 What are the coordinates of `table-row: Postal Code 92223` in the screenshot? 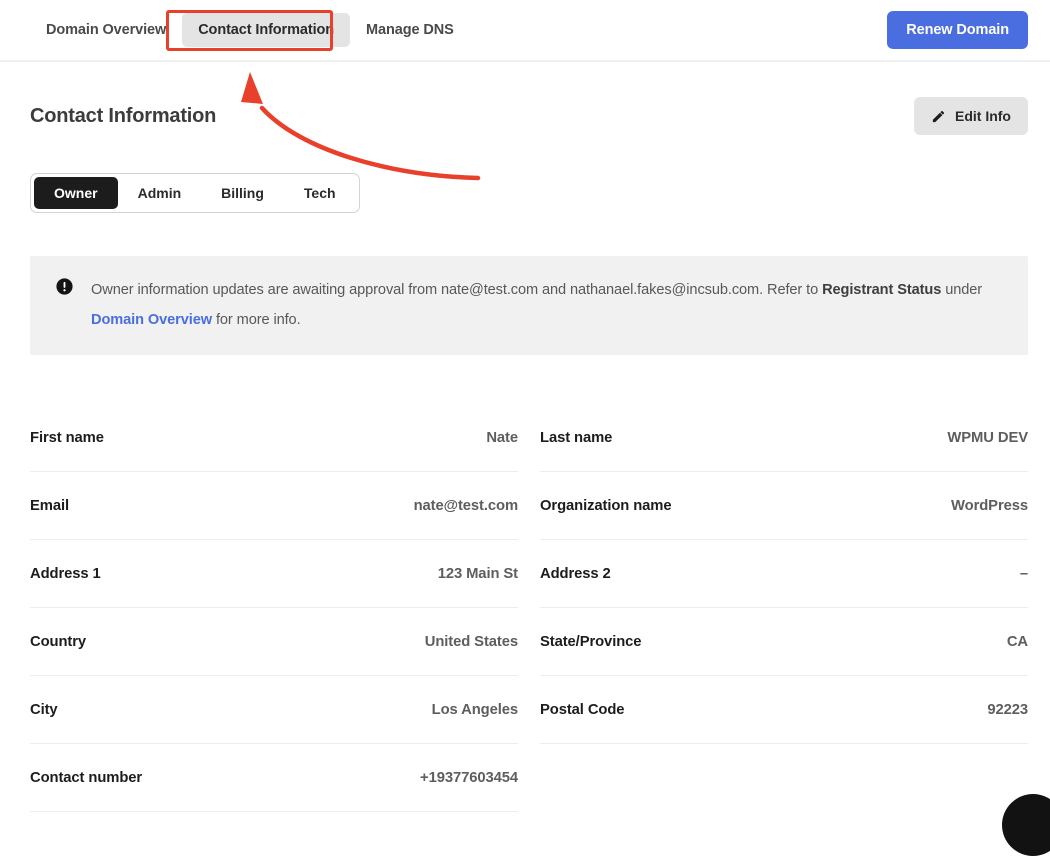 It's located at (784, 710).